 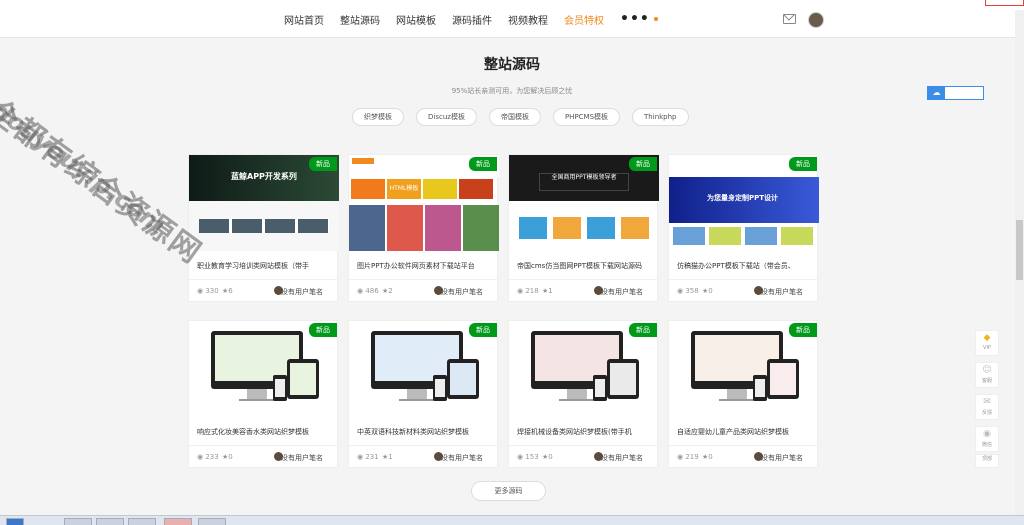 I want to click on tag-dedecms: 织梦模板, so click(x=378, y=117).